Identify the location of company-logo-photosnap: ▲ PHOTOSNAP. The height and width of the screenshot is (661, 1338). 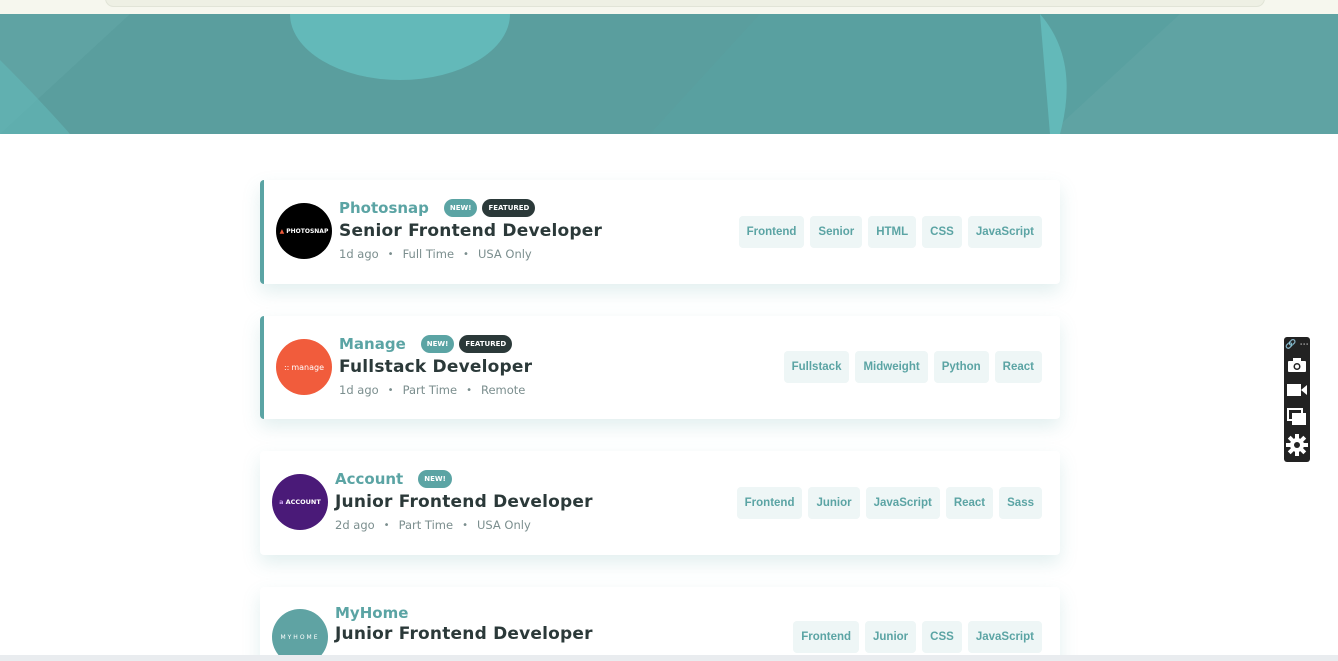
(304, 231).